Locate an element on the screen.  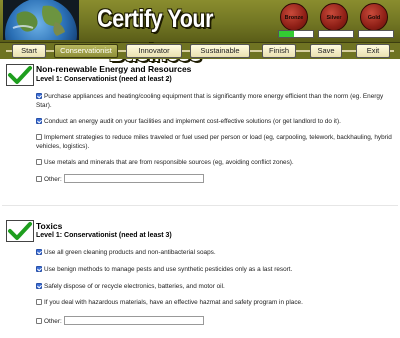
silver-medal-icon: Silver is located at coordinates (334, 17).